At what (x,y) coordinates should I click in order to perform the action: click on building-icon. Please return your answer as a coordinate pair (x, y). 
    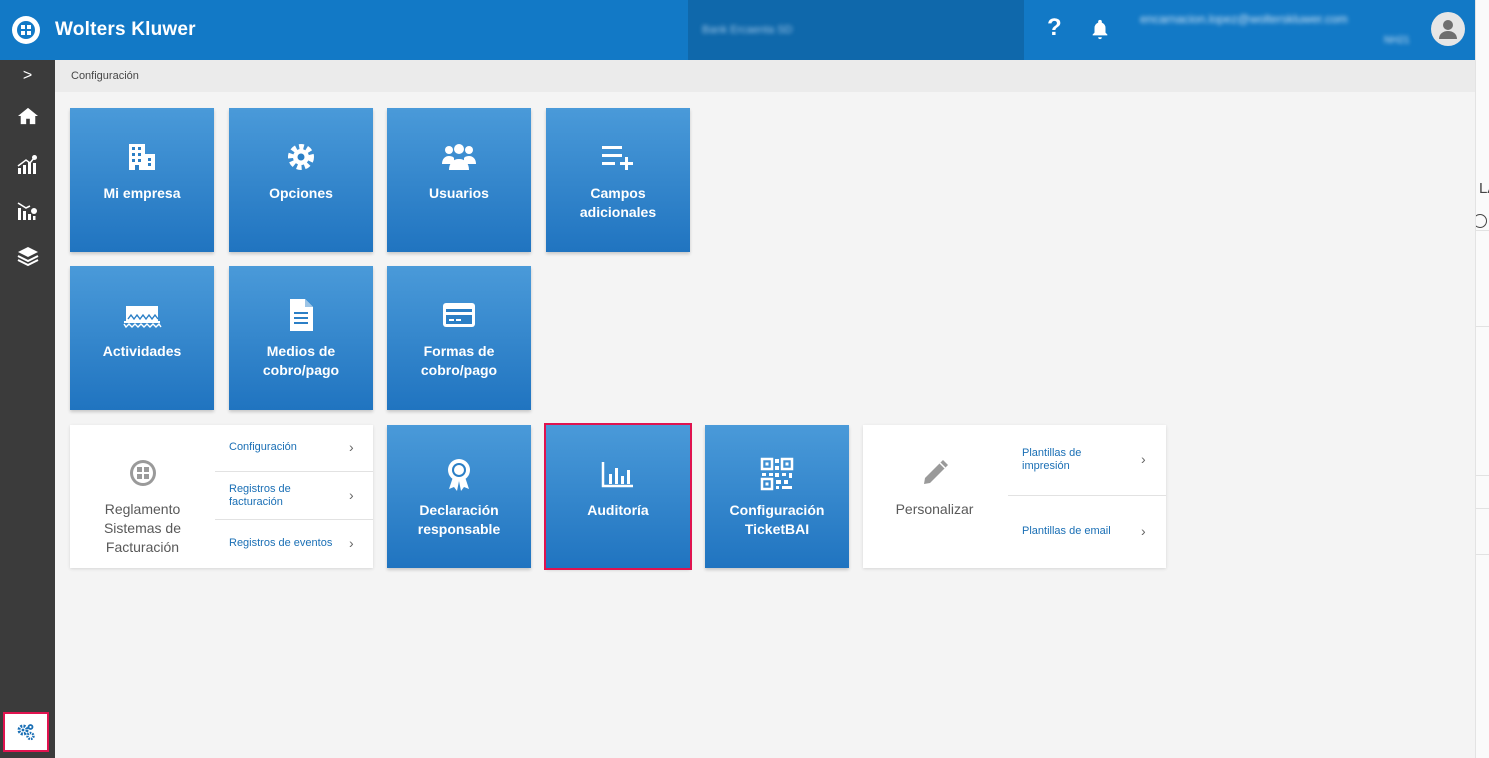
    Looking at the image, I should click on (142, 157).